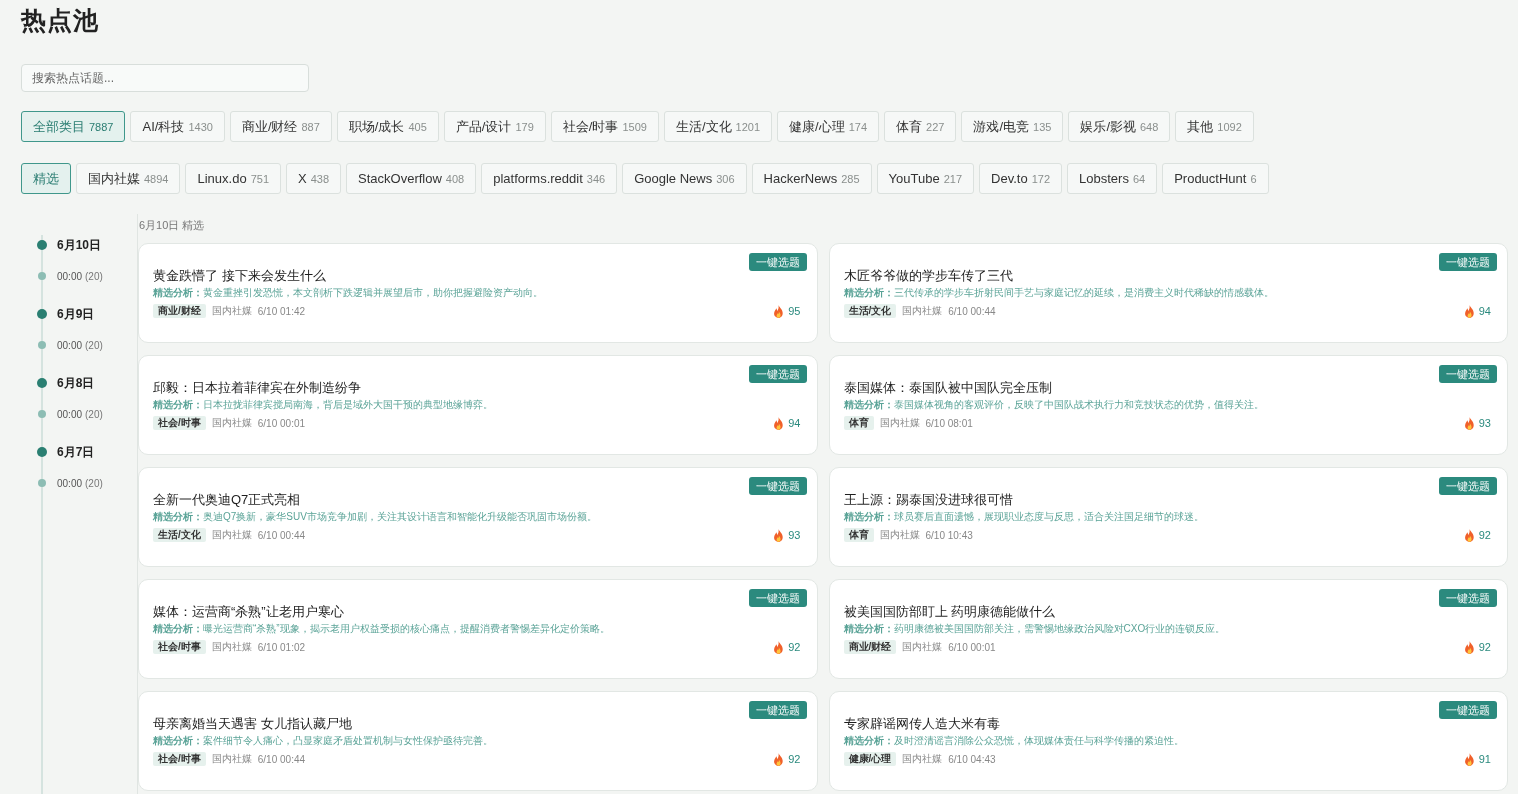  Describe the element at coordinates (549, 178) in the screenshot. I see `source-filter: platforms.reddit 346` at that location.